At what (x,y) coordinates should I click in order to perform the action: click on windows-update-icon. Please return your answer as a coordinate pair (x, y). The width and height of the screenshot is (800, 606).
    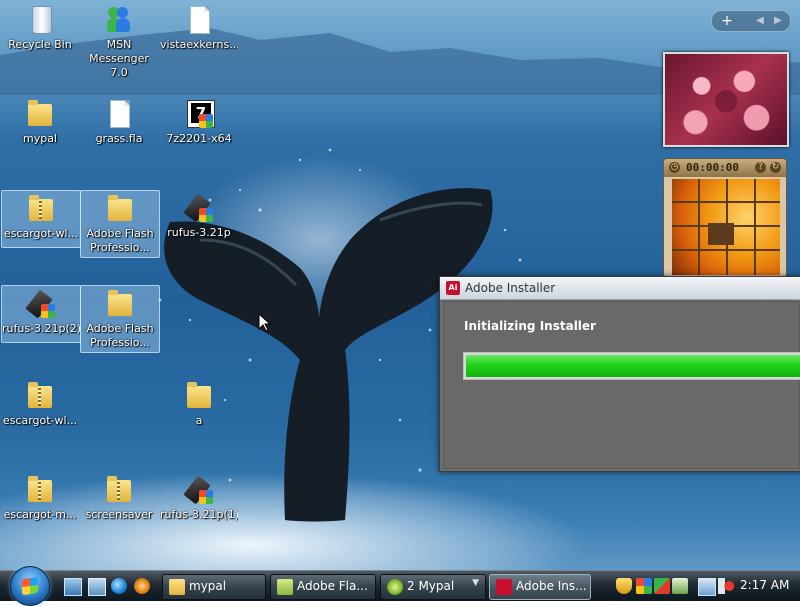
    Looking at the image, I should click on (644, 586).